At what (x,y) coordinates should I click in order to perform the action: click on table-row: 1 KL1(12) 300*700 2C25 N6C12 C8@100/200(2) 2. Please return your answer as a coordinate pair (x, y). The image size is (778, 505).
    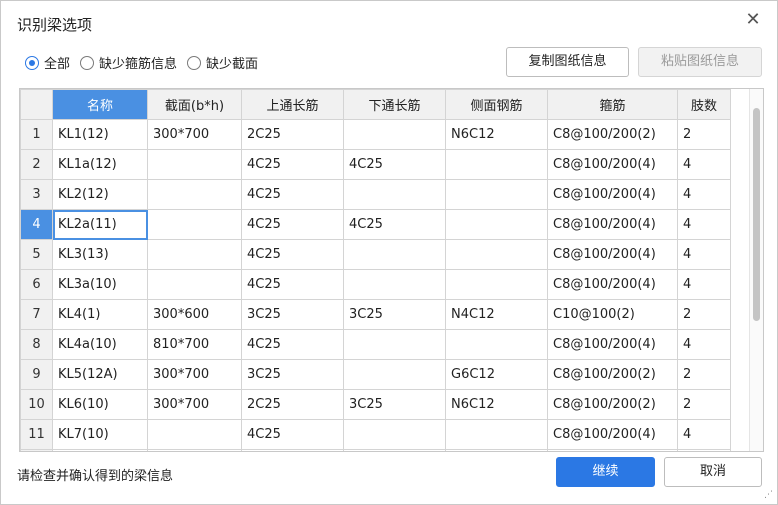
    Looking at the image, I should click on (375, 134).